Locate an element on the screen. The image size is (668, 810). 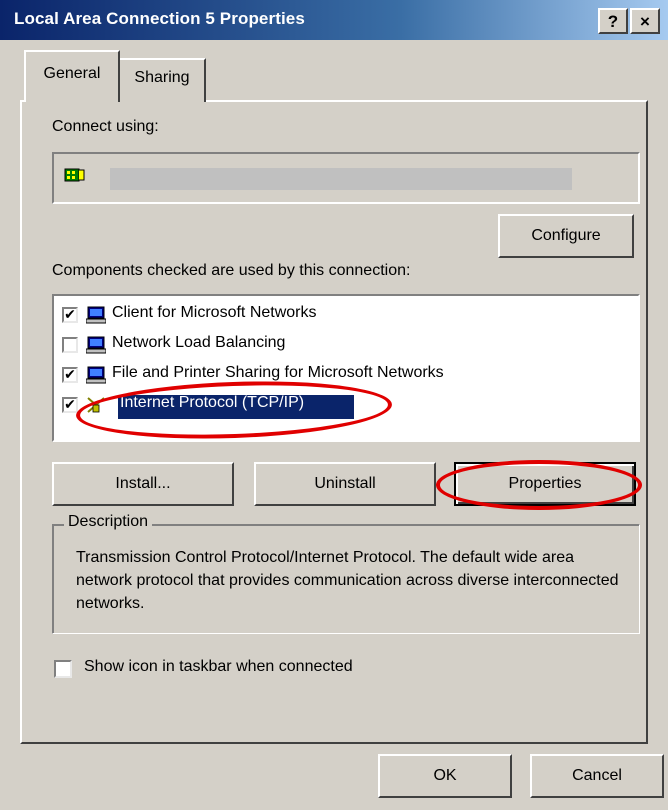
close-button: × is located at coordinates (645, 21).